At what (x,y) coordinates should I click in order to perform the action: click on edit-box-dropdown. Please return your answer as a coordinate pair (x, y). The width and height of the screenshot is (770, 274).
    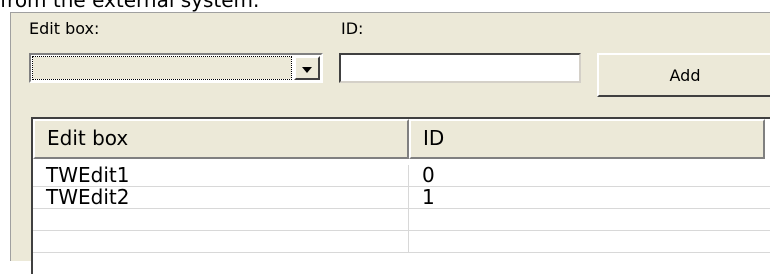
    Looking at the image, I should click on (176, 68).